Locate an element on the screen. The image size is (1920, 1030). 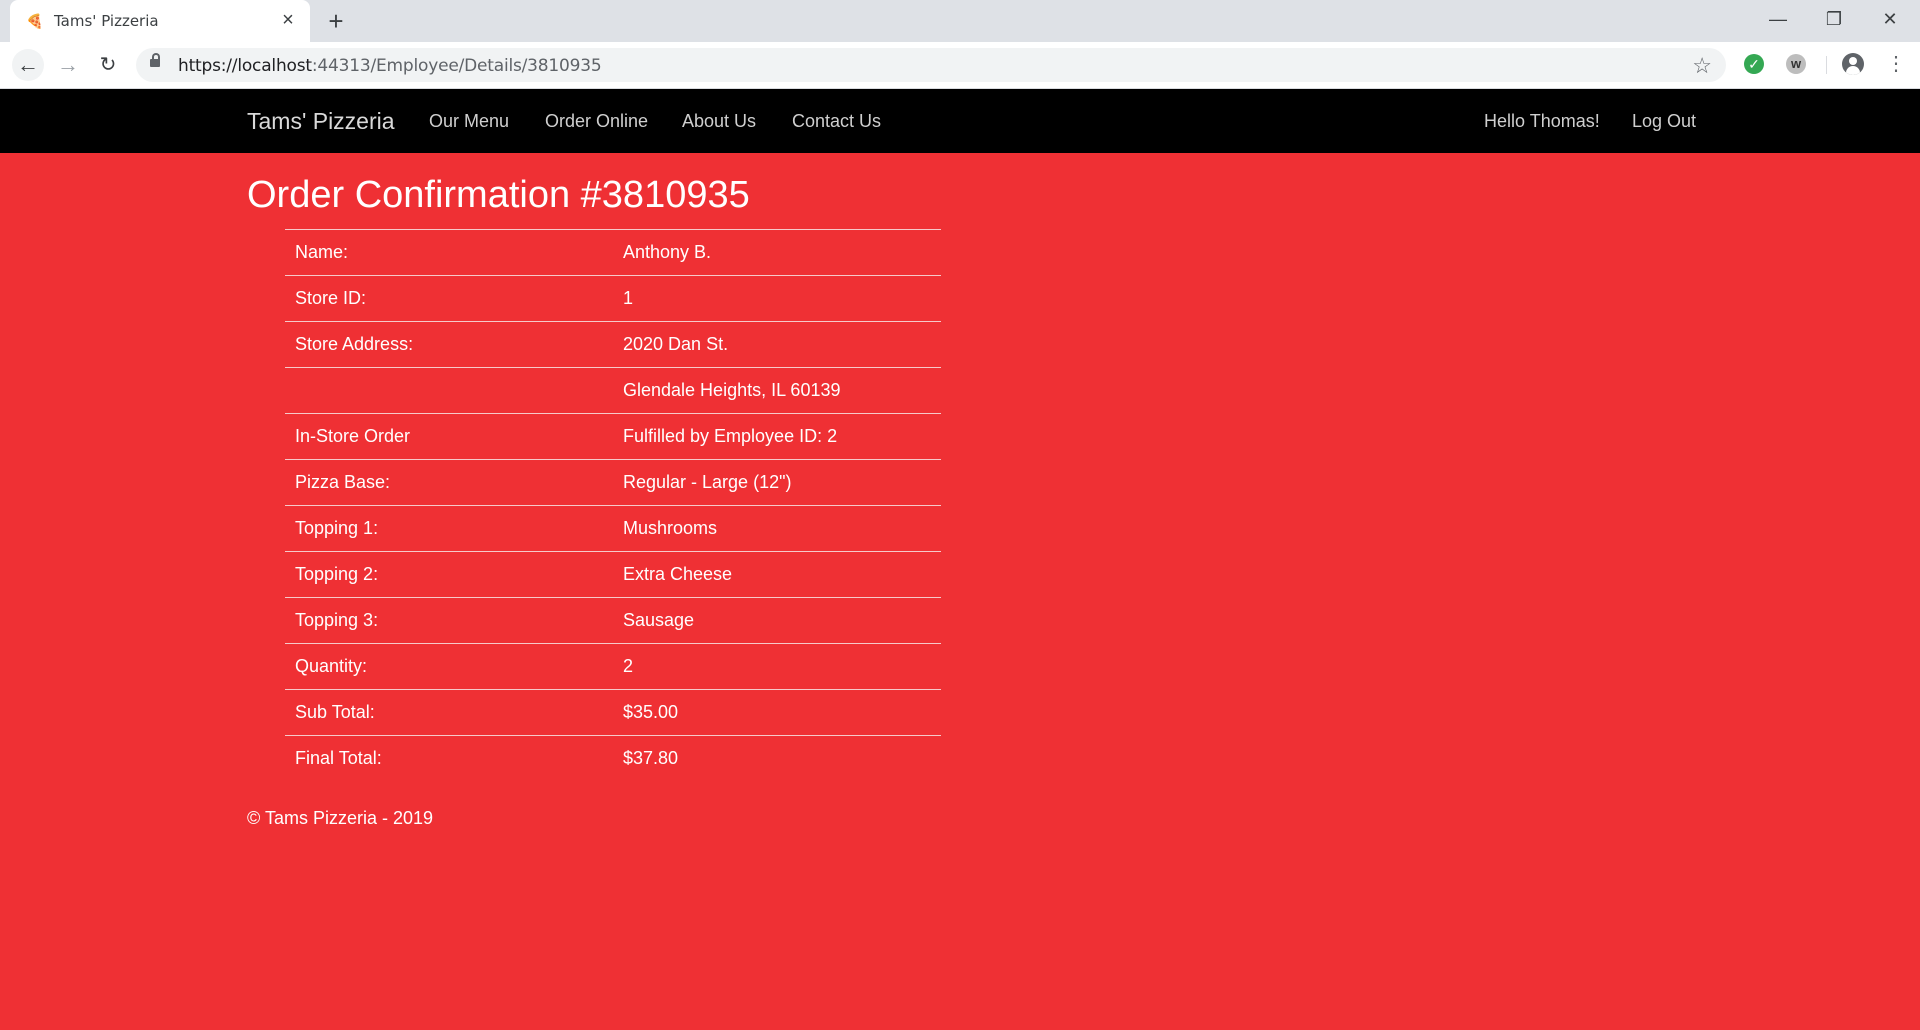
table-row: Sub Total: $35.00 is located at coordinates (613, 712).